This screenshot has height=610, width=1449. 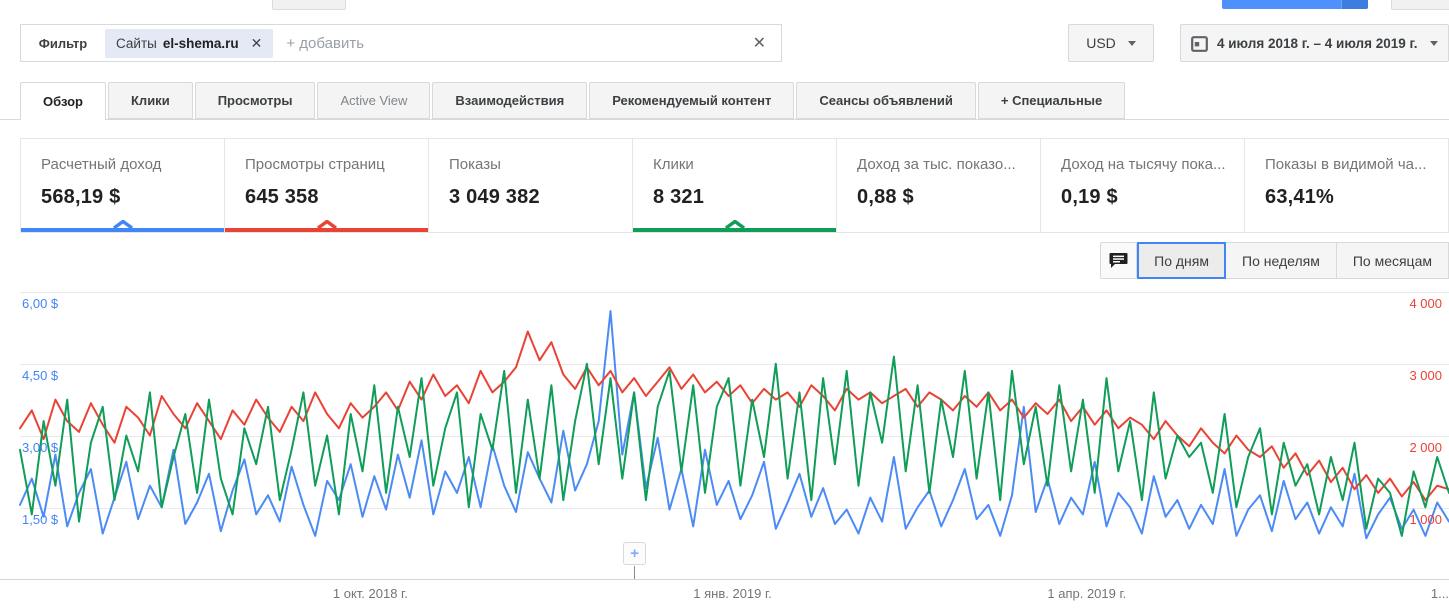 What do you see at coordinates (40, 447) in the screenshot?
I see `y-axis-label-left: 3,00 $` at bounding box center [40, 447].